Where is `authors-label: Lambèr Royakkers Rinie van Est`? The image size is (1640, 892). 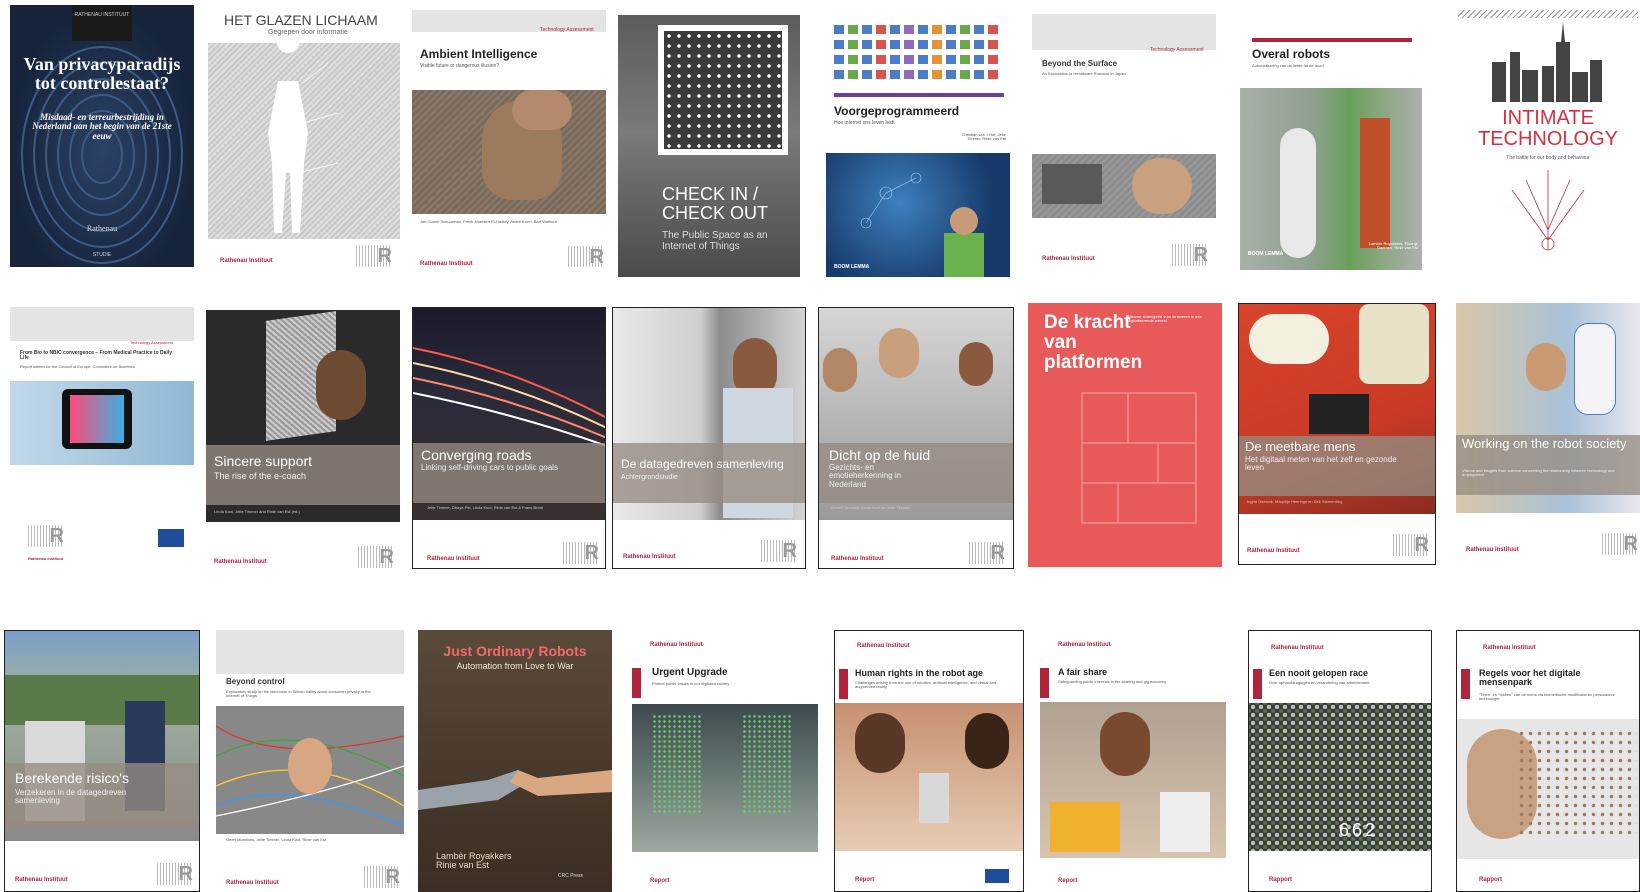 authors-label: Lambèr Royakkers Rinie van Est is located at coordinates (474, 861).